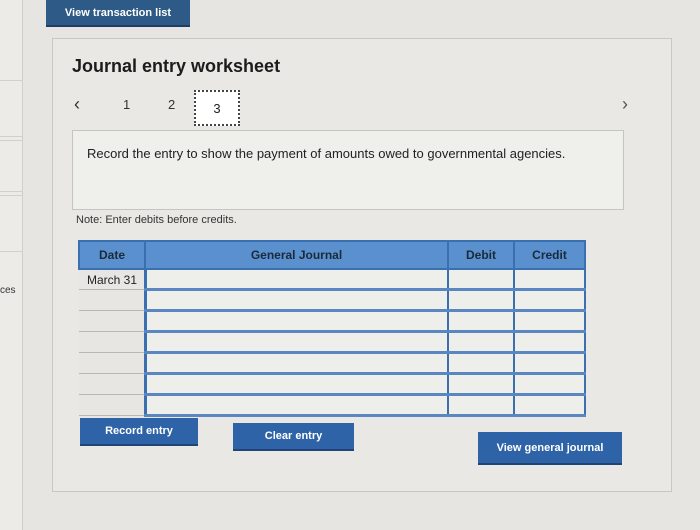  Describe the element at coordinates (112, 279) in the screenshot. I see `date-cell: March 31` at that location.